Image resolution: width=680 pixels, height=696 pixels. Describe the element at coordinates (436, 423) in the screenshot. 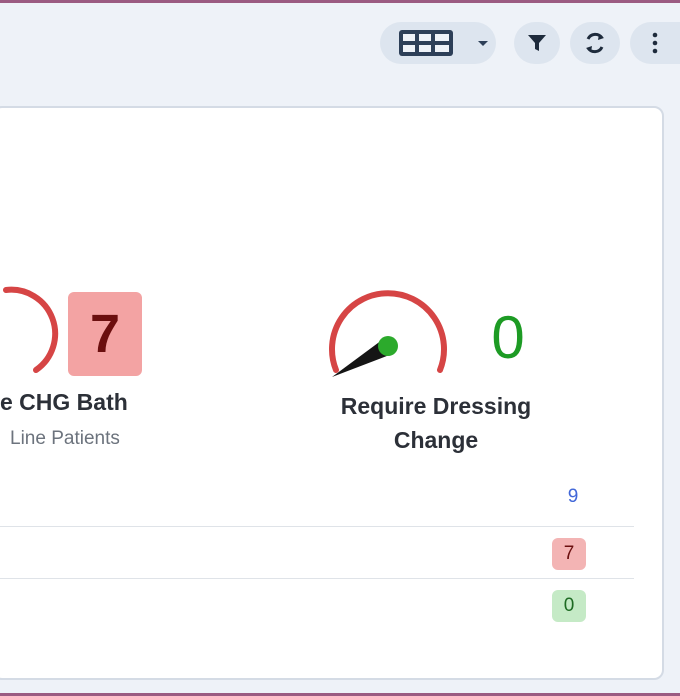

I see `dressing-change-label: Require Dressing Change` at that location.